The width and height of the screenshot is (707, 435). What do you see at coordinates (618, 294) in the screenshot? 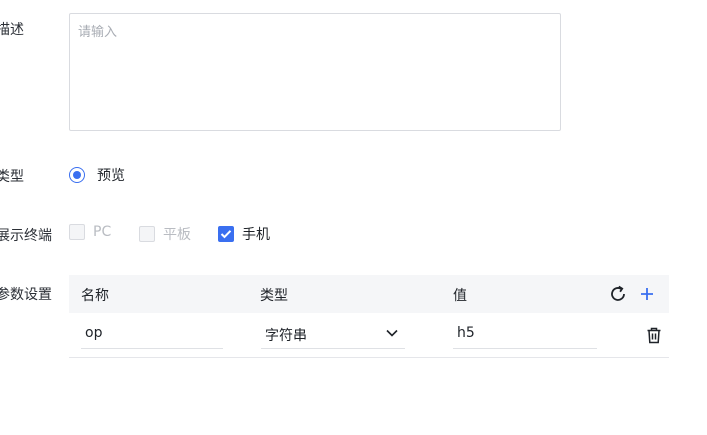
I see `refresh-icon` at bounding box center [618, 294].